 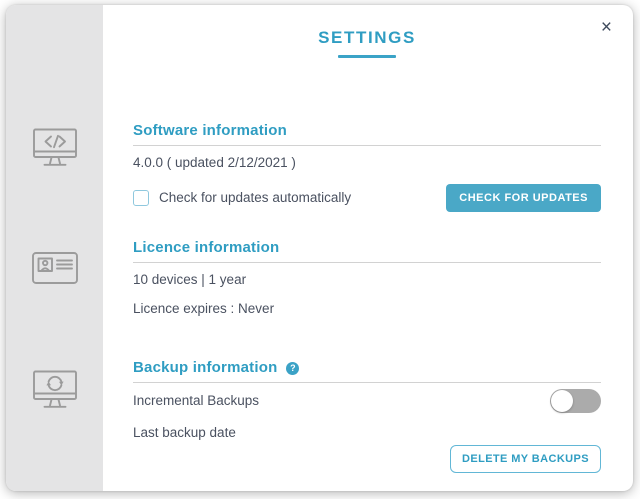 I want to click on delete-my-backups-button: DELETE MY BACKUPS, so click(x=525, y=459).